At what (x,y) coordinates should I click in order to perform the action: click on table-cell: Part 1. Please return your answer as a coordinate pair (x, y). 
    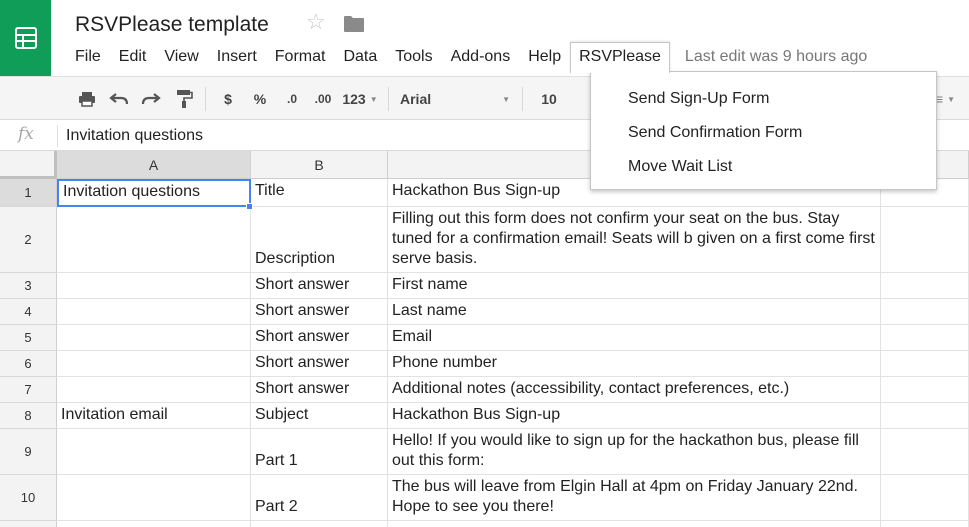
    Looking at the image, I should click on (319, 452).